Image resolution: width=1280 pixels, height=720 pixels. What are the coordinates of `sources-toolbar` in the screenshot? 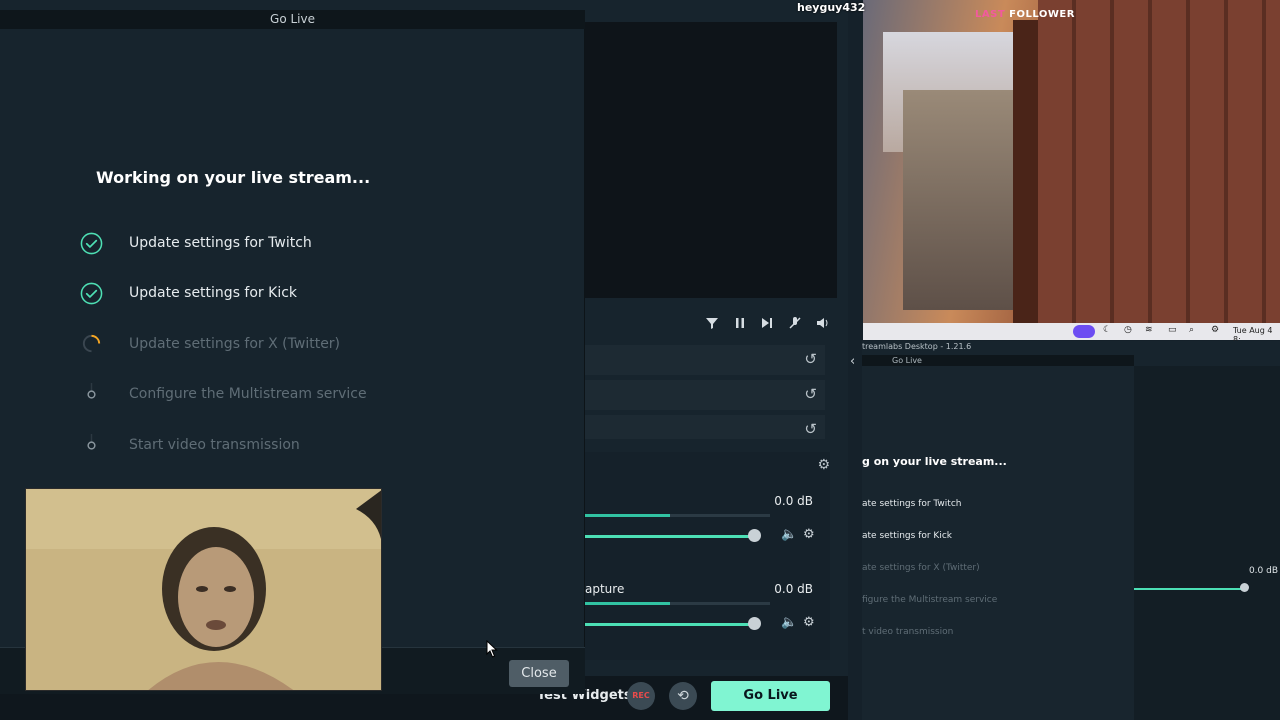 It's located at (710, 325).